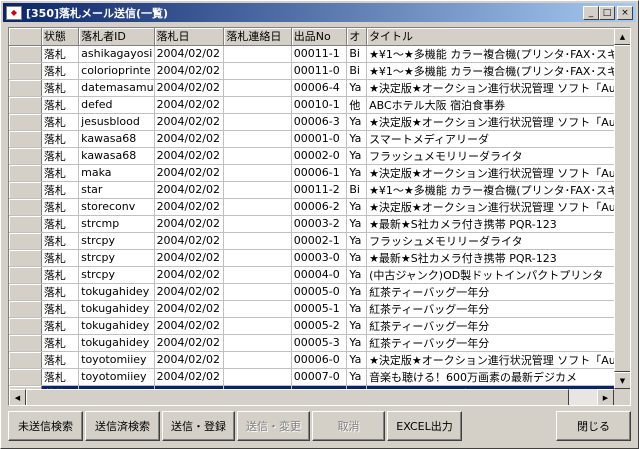  Describe the element at coordinates (116, 88) in the screenshot. I see `cell-bidder-id: datemasamu` at that location.